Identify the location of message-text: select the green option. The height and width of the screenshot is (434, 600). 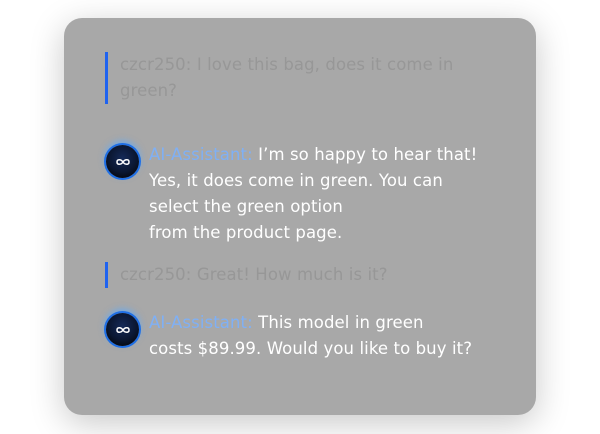
(246, 206).